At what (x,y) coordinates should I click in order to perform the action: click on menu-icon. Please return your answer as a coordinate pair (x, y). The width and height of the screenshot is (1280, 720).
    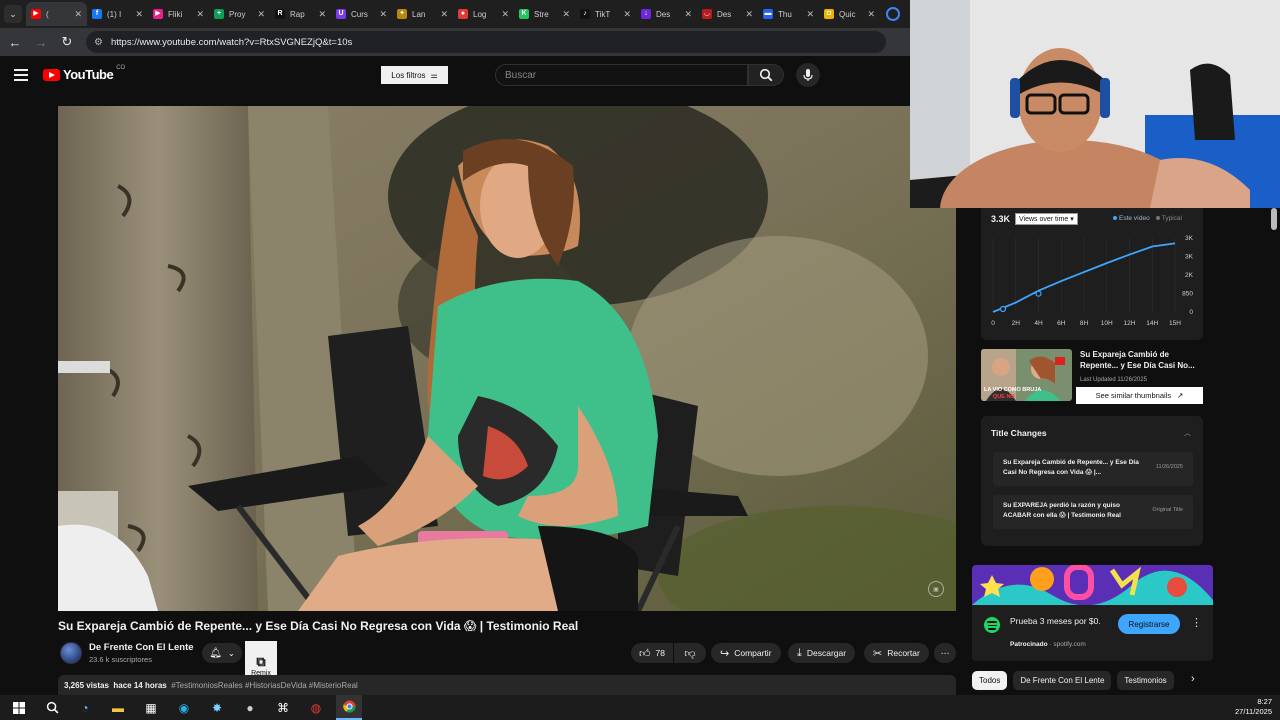
    Looking at the image, I should click on (21, 75).